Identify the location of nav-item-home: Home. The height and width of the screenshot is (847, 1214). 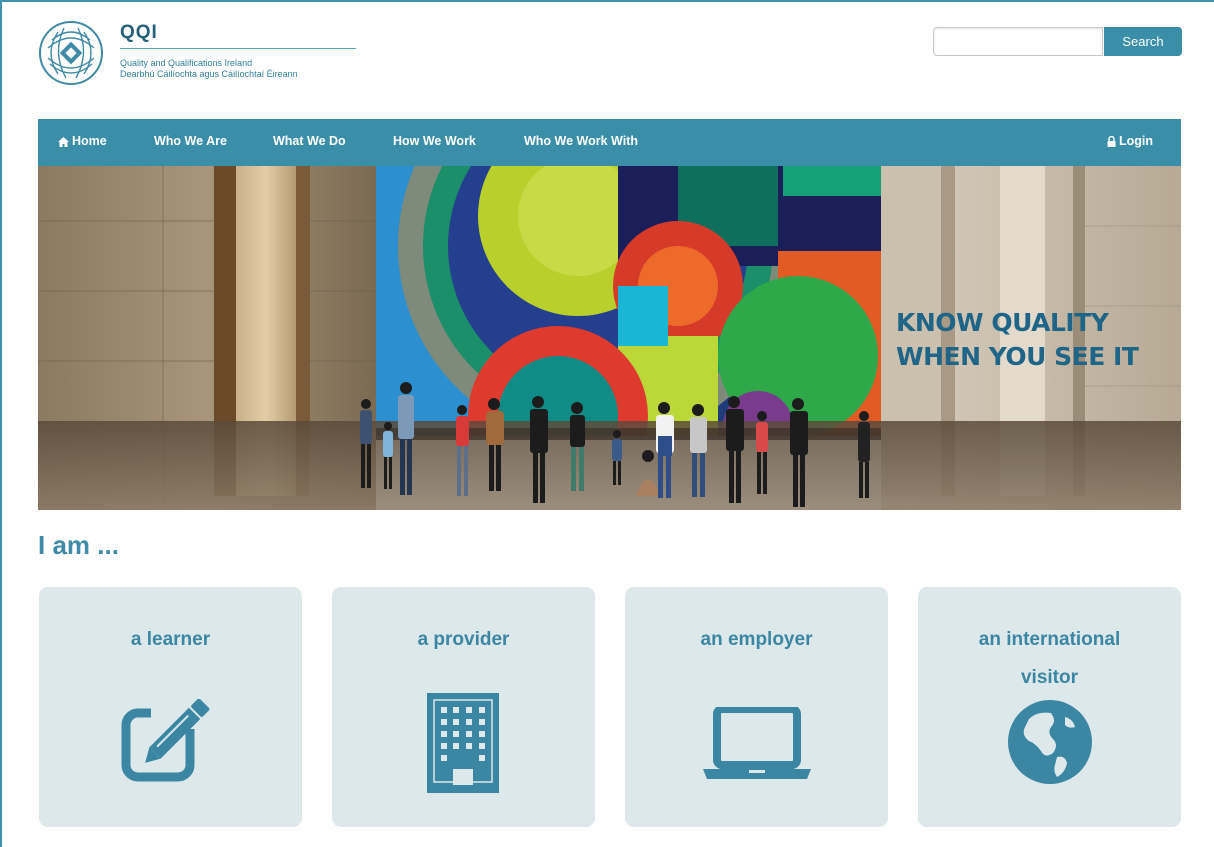
(82, 142).